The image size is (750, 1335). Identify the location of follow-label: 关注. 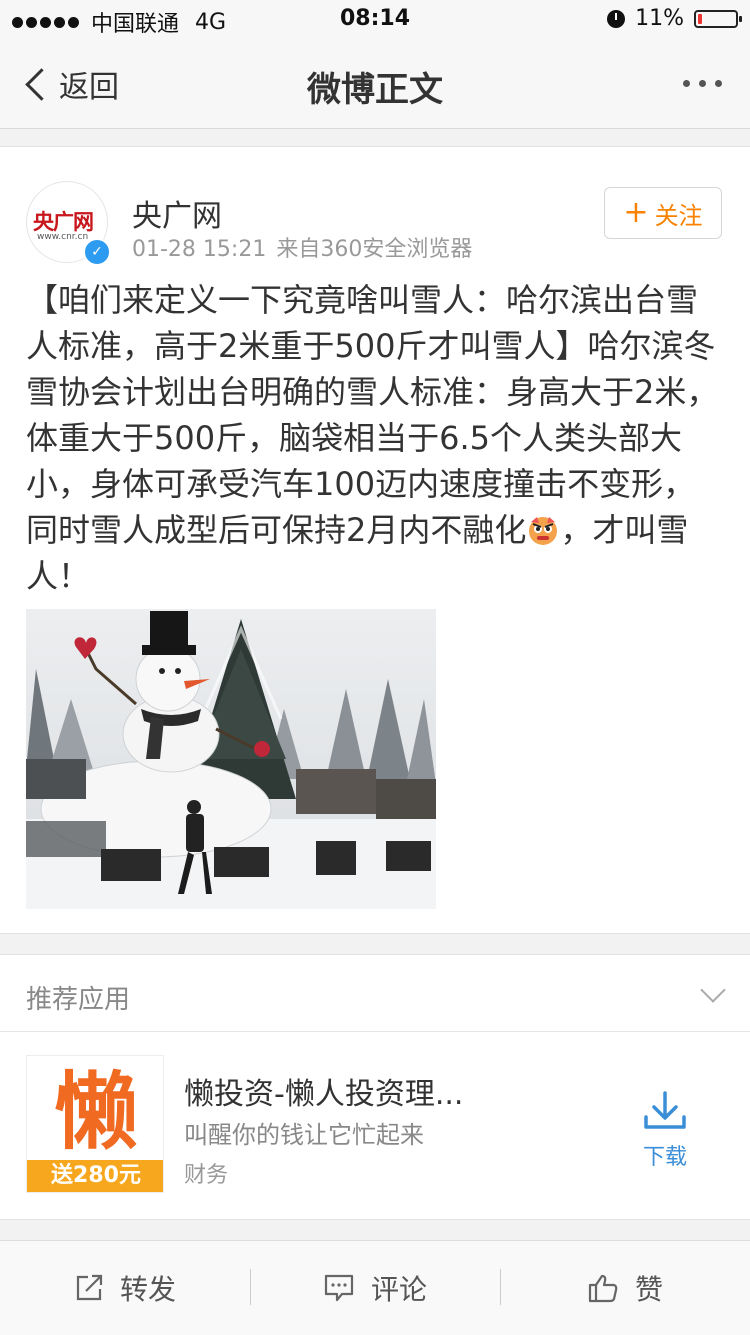
(678, 215).